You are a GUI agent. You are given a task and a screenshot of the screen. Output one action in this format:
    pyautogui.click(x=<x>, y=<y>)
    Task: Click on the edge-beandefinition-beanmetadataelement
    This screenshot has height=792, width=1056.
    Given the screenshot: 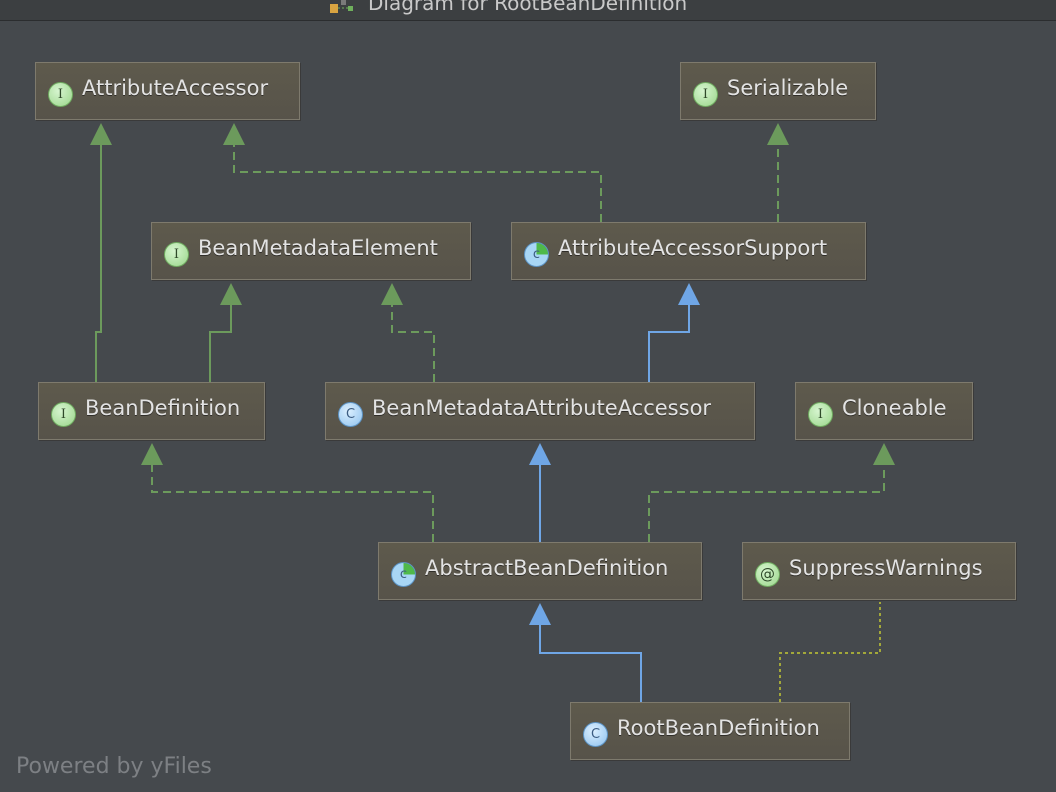 What is the action you would take?
    pyautogui.click(x=220, y=342)
    